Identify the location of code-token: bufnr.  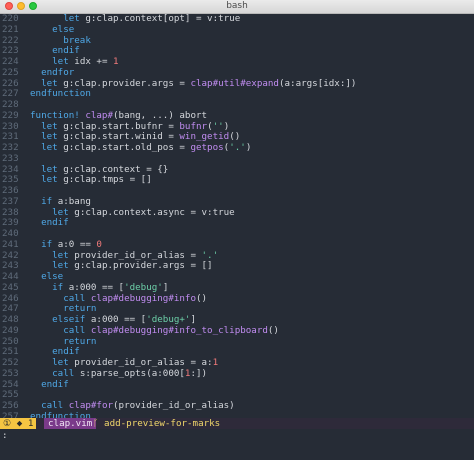
(193, 126).